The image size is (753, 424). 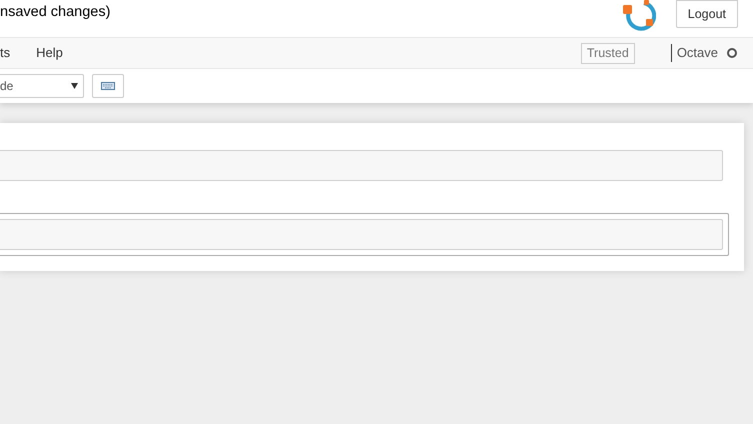 I want to click on keyboard-button, so click(x=108, y=86).